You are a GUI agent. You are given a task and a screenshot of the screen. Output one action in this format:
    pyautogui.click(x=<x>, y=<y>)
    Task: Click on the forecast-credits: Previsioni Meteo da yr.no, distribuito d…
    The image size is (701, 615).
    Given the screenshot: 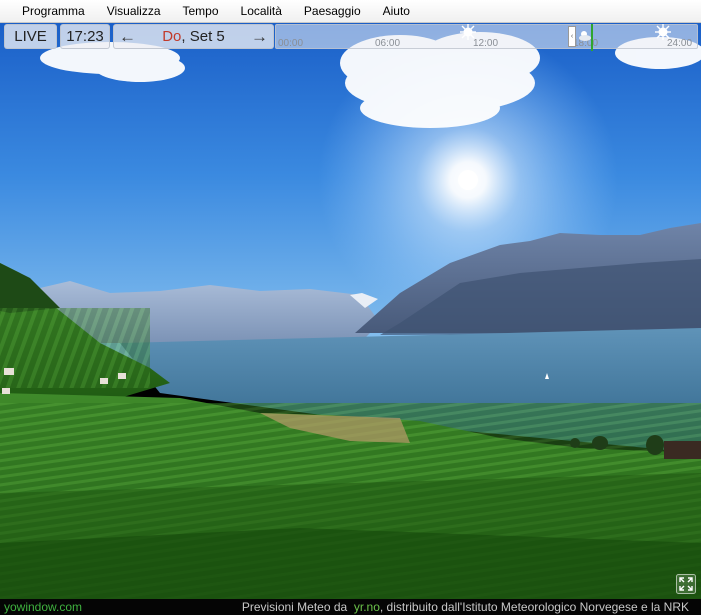 What is the action you would take?
    pyautogui.click(x=465, y=607)
    